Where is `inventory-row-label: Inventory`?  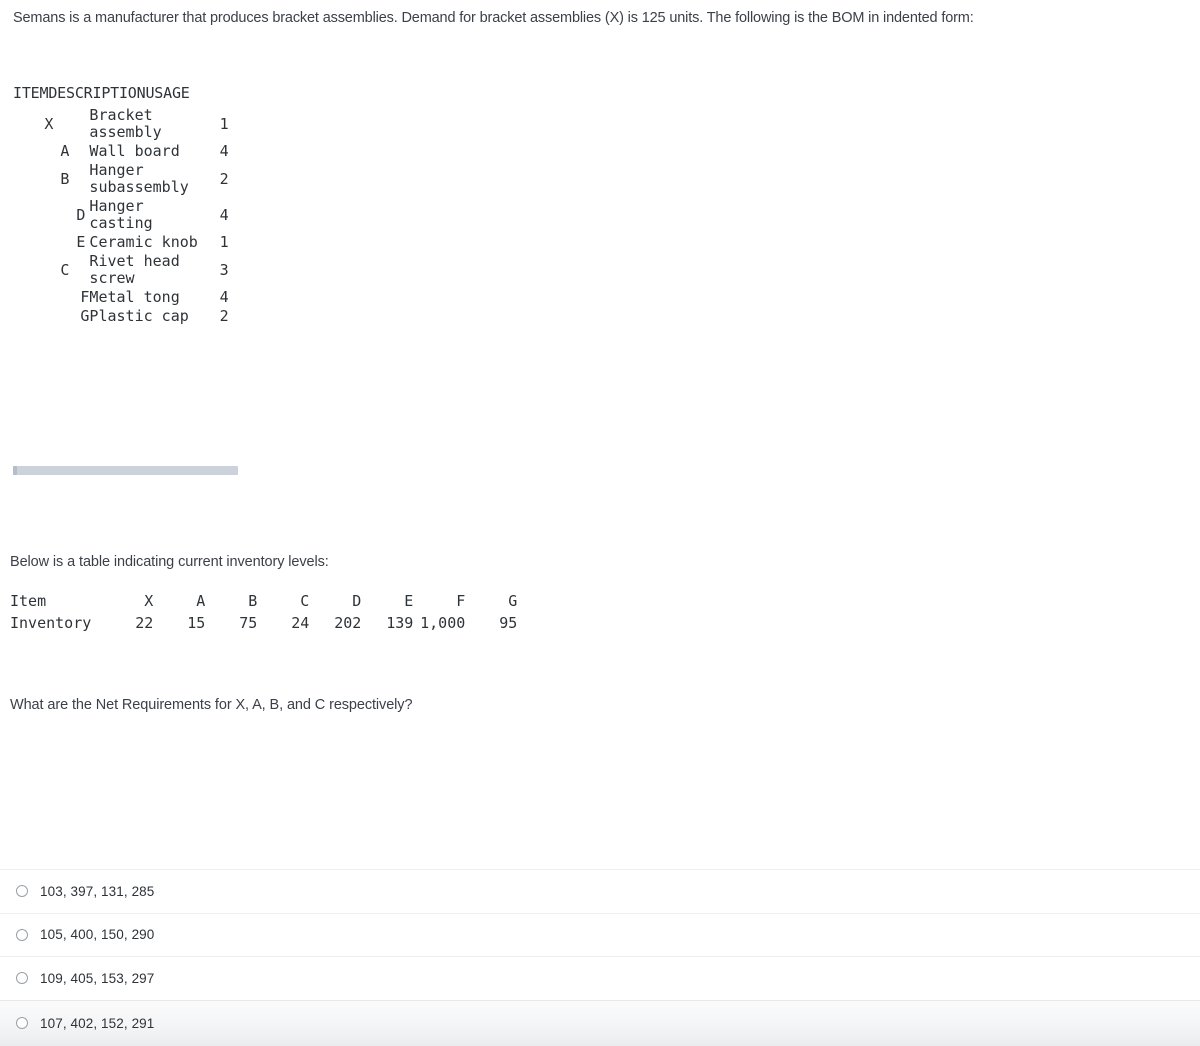 inventory-row-label: Inventory is located at coordinates (51, 623).